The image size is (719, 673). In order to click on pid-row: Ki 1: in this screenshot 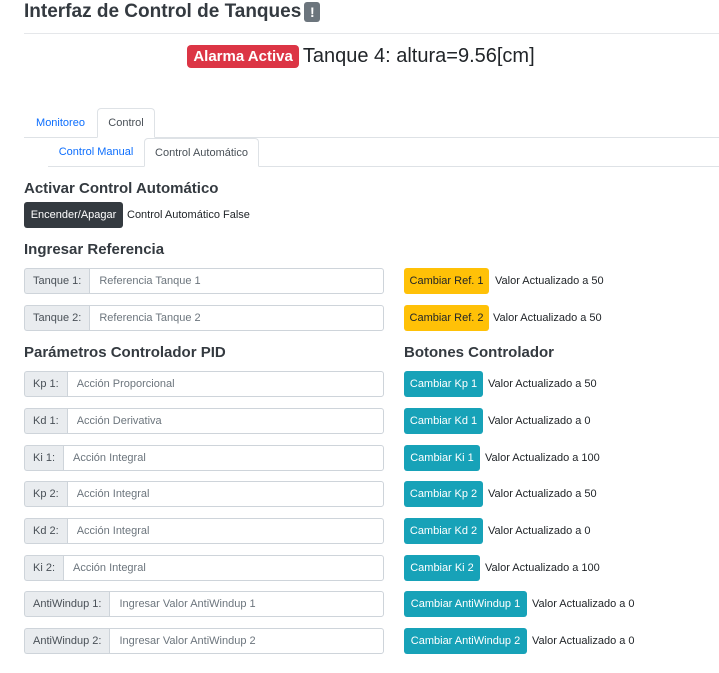, I will do `click(204, 458)`.